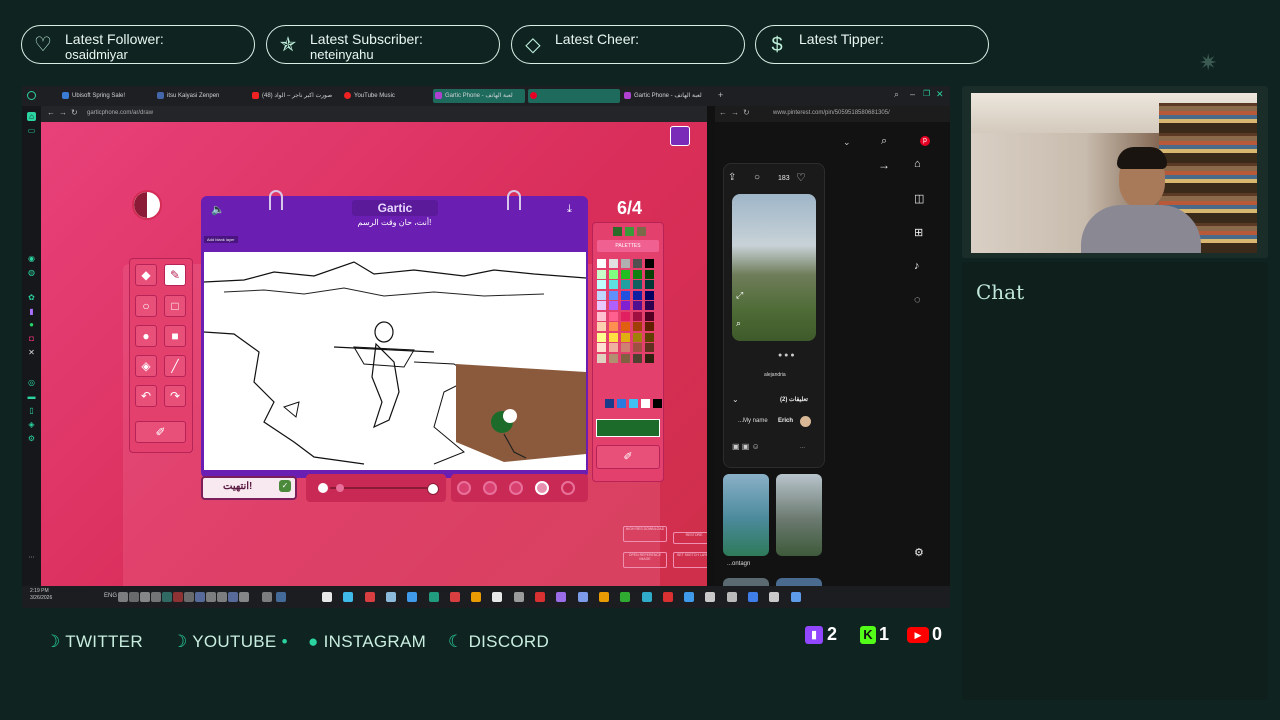  Describe the element at coordinates (739, 295) in the screenshot. I see `expand-icon: ⤢` at that location.